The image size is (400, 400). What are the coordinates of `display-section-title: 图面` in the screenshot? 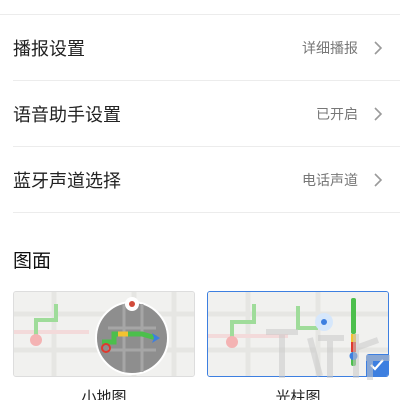 It's located at (32, 261).